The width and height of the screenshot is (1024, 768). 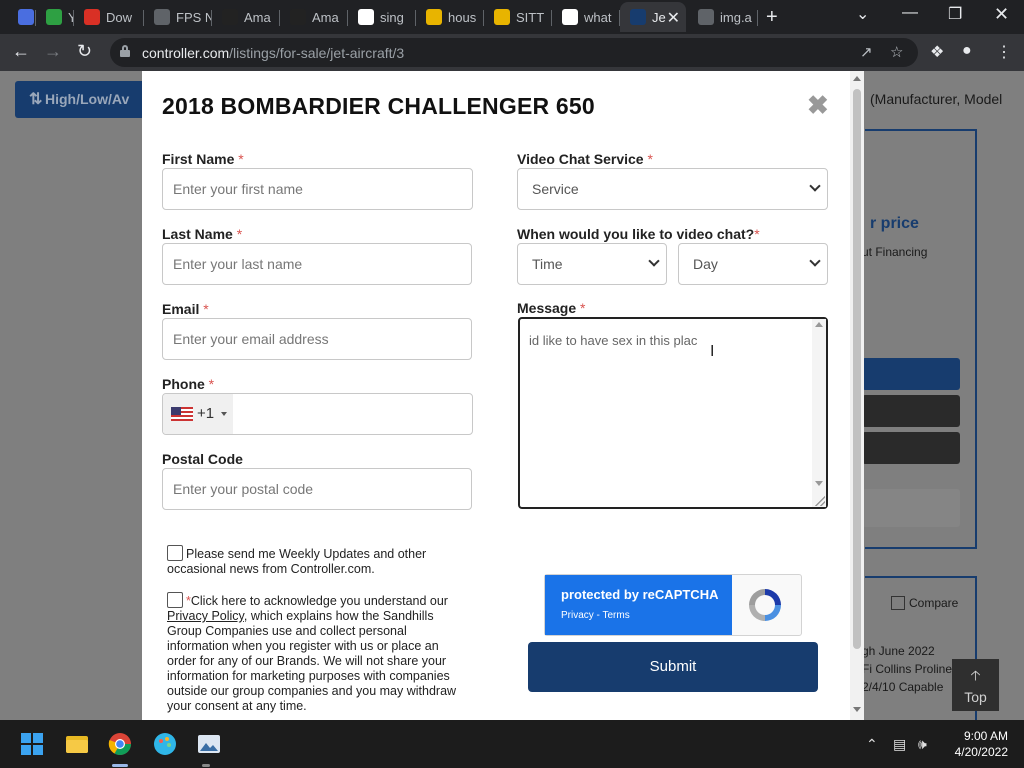 I want to click on browser-tab, so click(x=22, y=17).